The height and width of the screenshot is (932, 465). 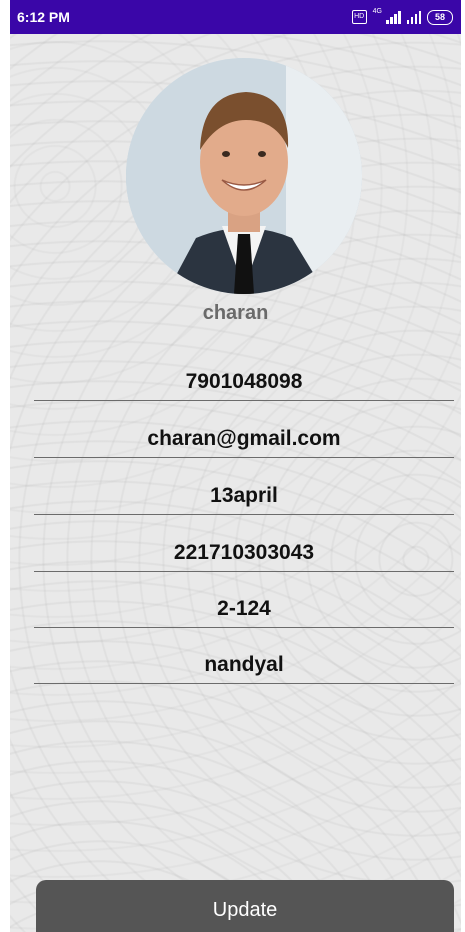 I want to click on person-photo-icon, so click(x=244, y=176).